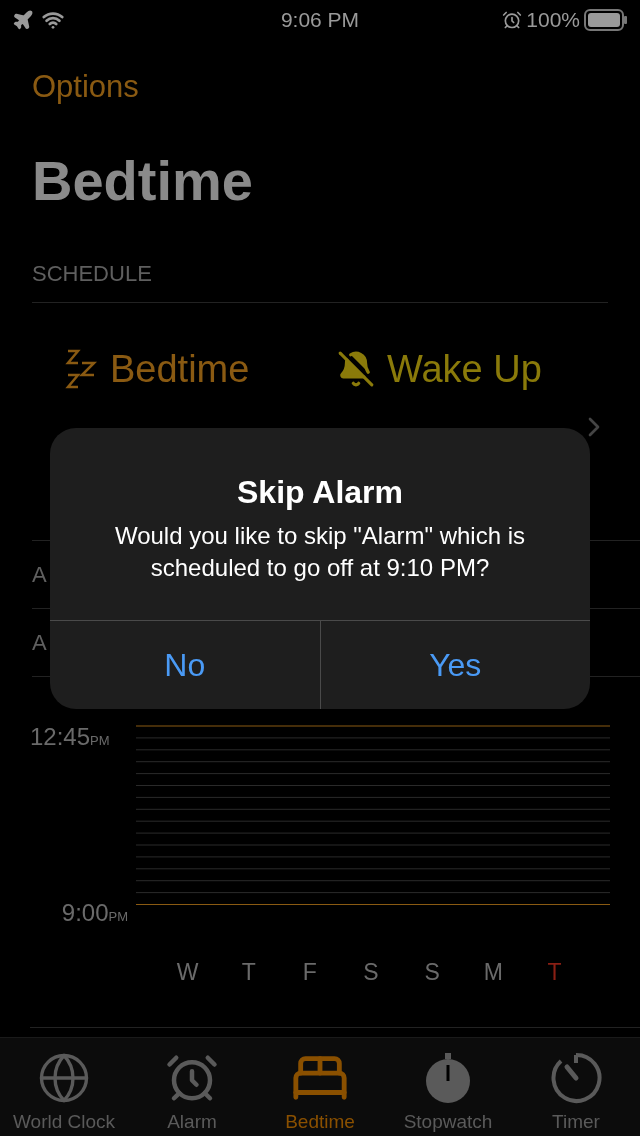  I want to click on section-header: SCHEDULE, so click(92, 273).